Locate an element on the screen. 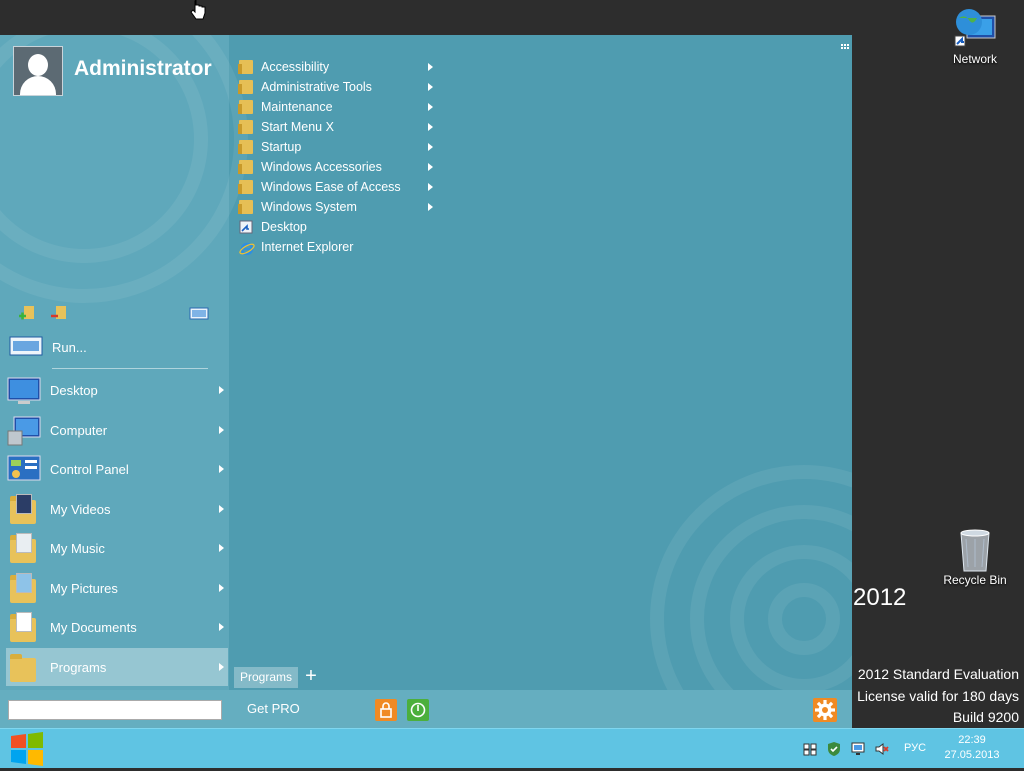 The image size is (1024, 771). left-item-label: Desktop is located at coordinates (74, 390).